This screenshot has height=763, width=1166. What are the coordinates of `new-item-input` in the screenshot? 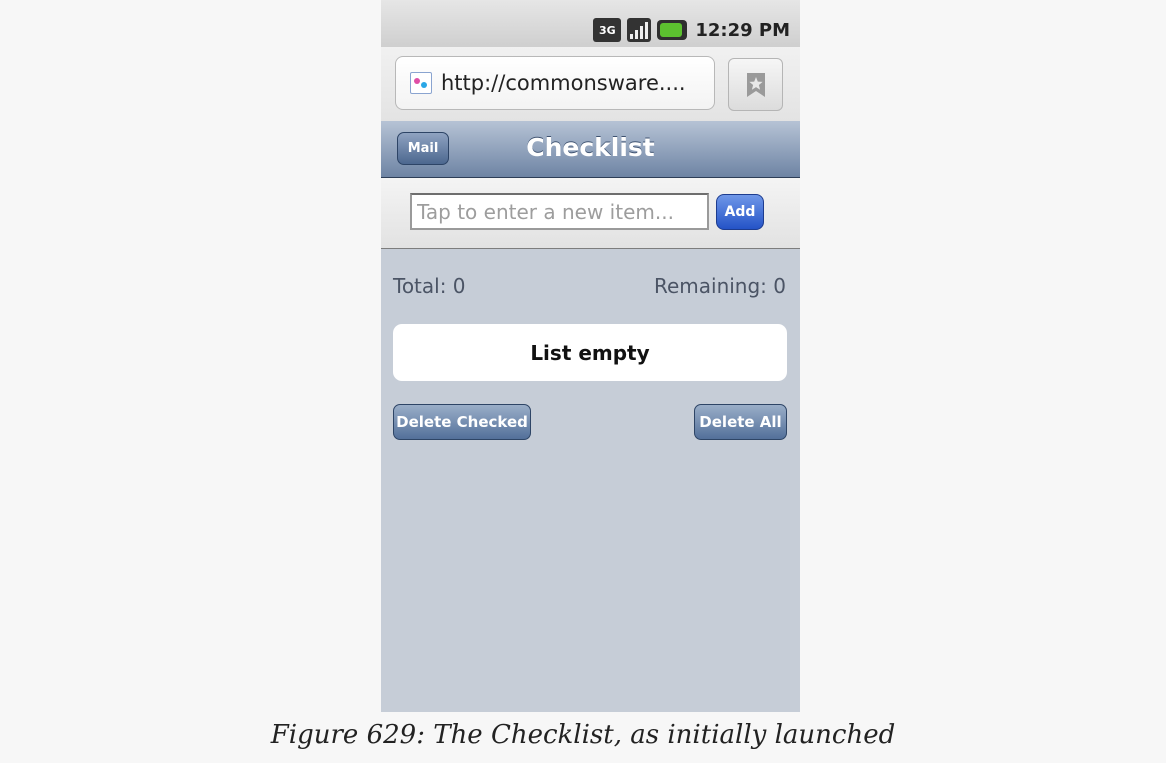 It's located at (559, 211).